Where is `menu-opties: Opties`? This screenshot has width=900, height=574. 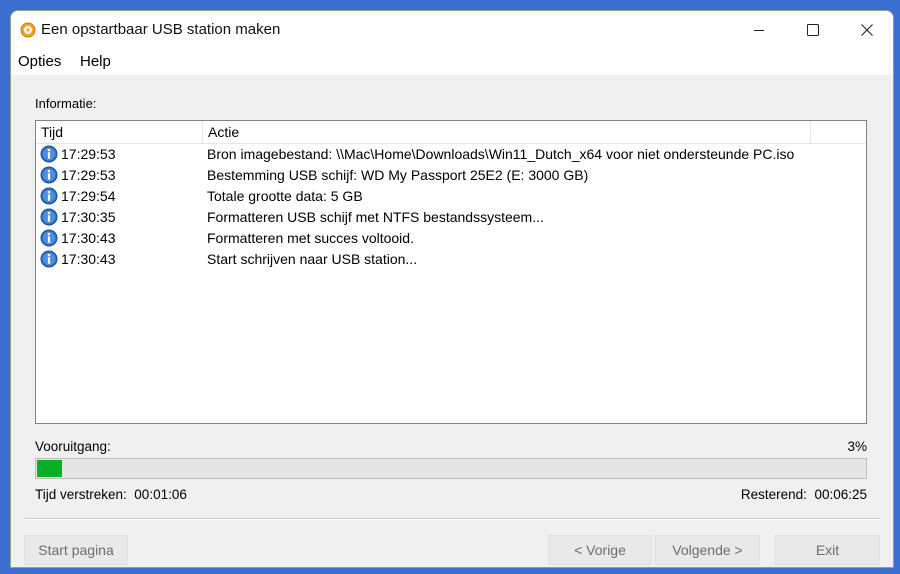
menu-opties: Opties is located at coordinates (39, 61).